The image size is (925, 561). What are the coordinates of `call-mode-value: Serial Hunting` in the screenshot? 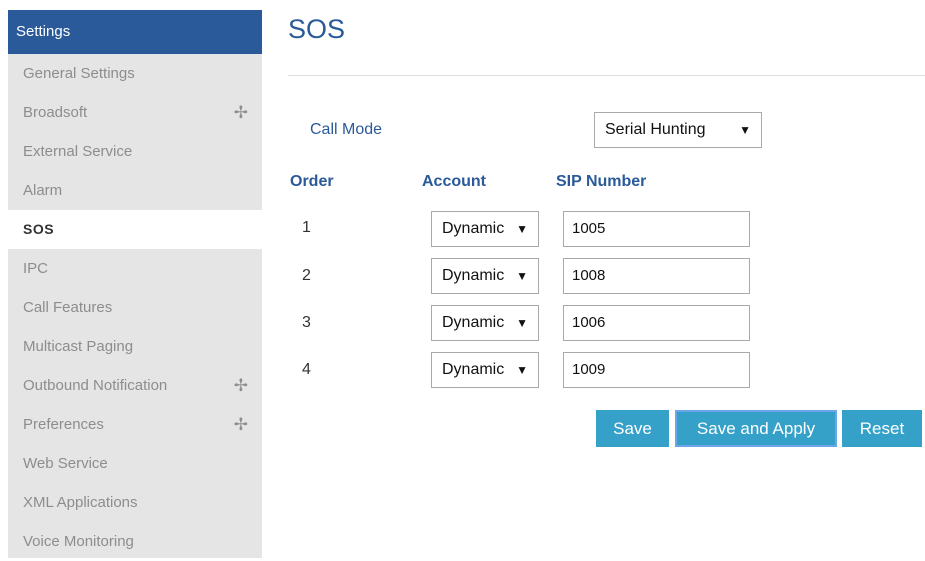 It's located at (655, 129).